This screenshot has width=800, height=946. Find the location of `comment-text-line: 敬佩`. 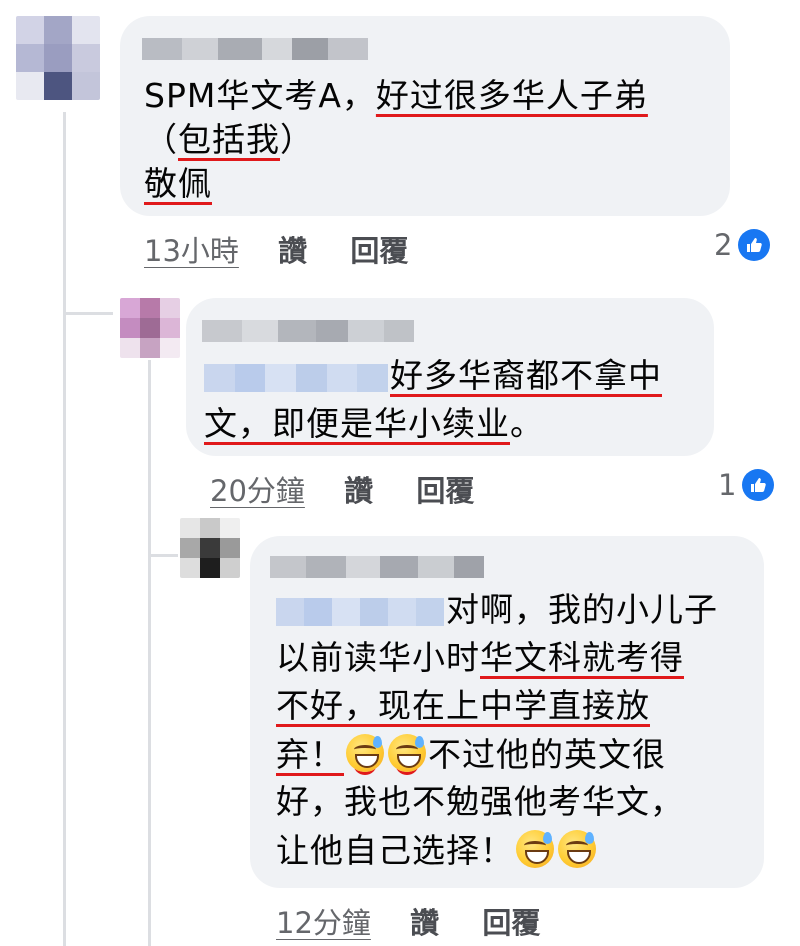

comment-text-line: 敬佩 is located at coordinates (178, 184).